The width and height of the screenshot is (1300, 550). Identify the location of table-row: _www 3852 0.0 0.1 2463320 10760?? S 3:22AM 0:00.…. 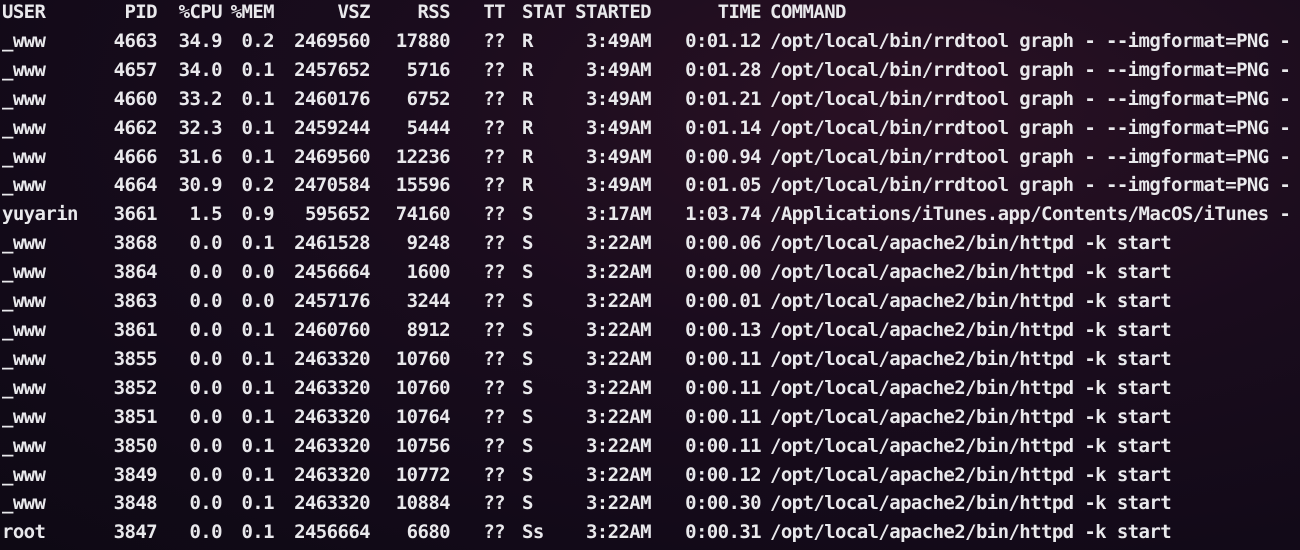
(645, 388).